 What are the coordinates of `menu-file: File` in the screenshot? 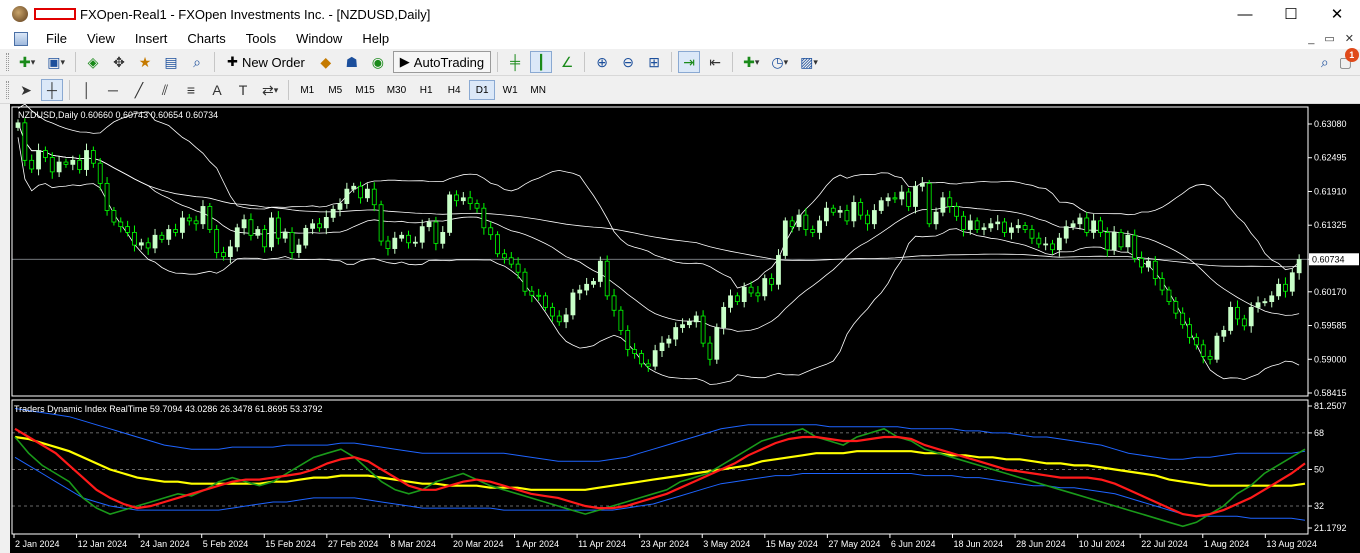 It's located at (56, 38).